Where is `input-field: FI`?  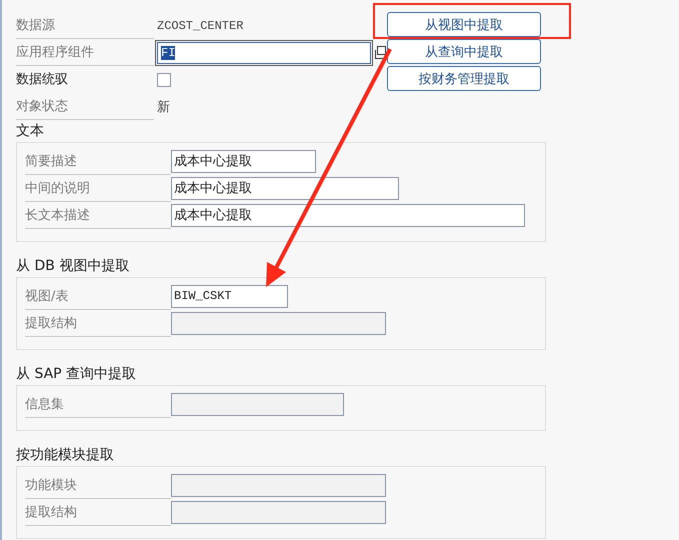 input-field: FI is located at coordinates (264, 53).